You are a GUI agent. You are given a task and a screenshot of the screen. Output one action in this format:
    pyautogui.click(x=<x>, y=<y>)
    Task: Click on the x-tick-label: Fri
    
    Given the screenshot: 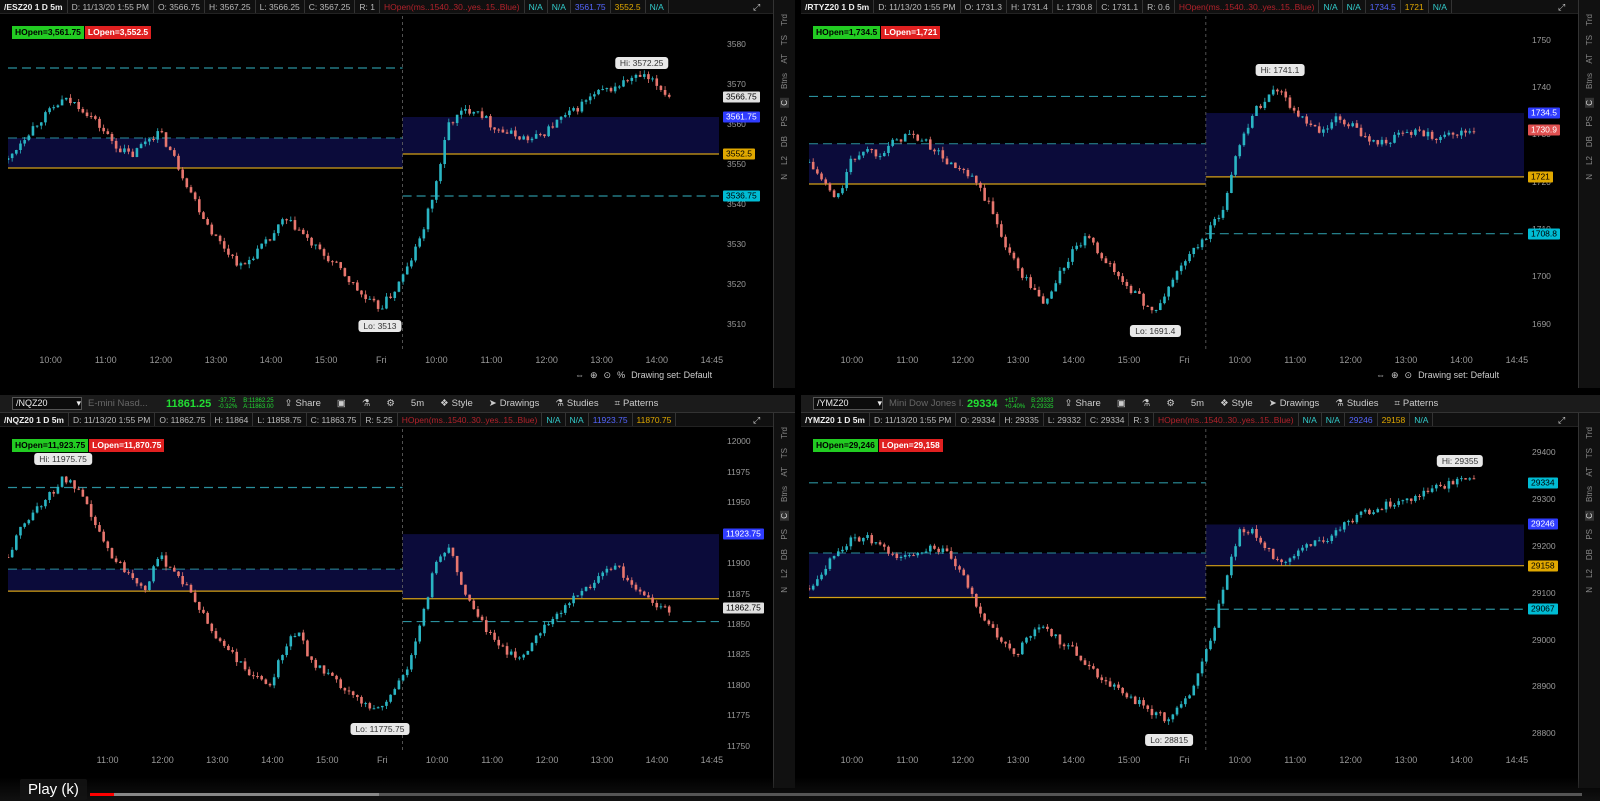 What is the action you would take?
    pyautogui.click(x=381, y=360)
    